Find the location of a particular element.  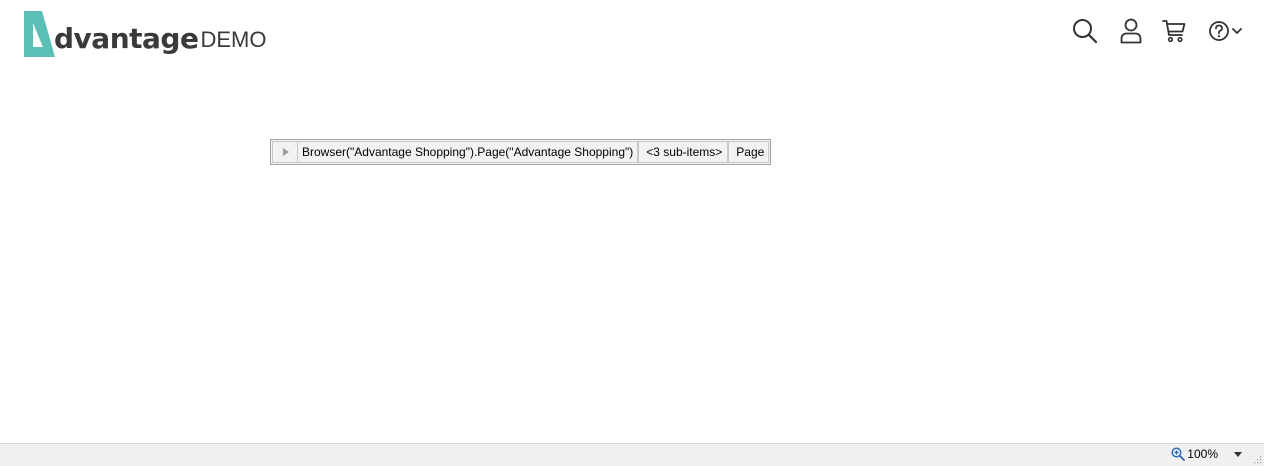

resize-grip-icon is located at coordinates (1258, 460).